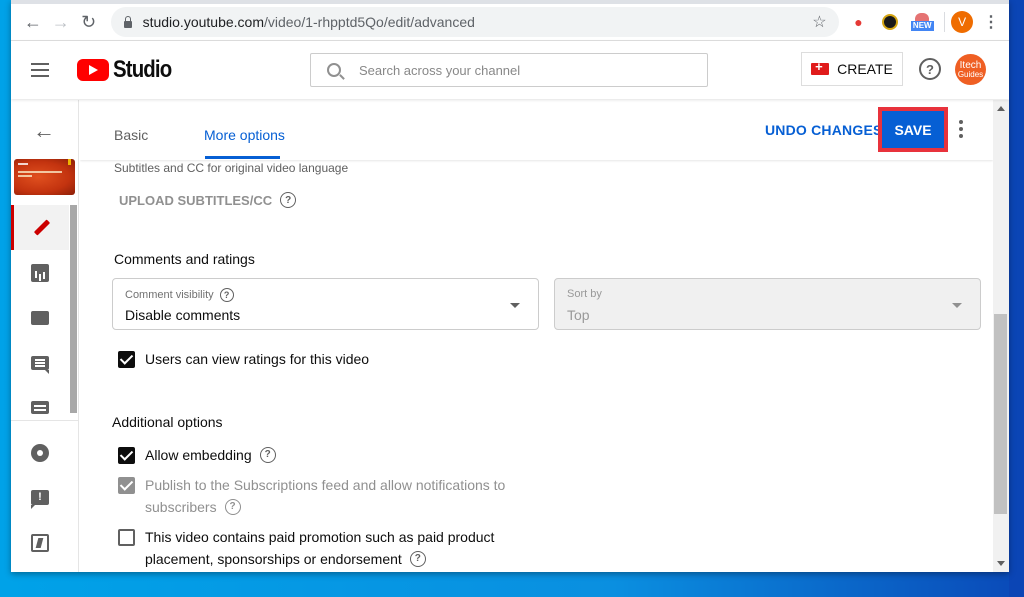  Describe the element at coordinates (203, 22) in the screenshot. I see `url-host: studio.youtube.com` at that location.